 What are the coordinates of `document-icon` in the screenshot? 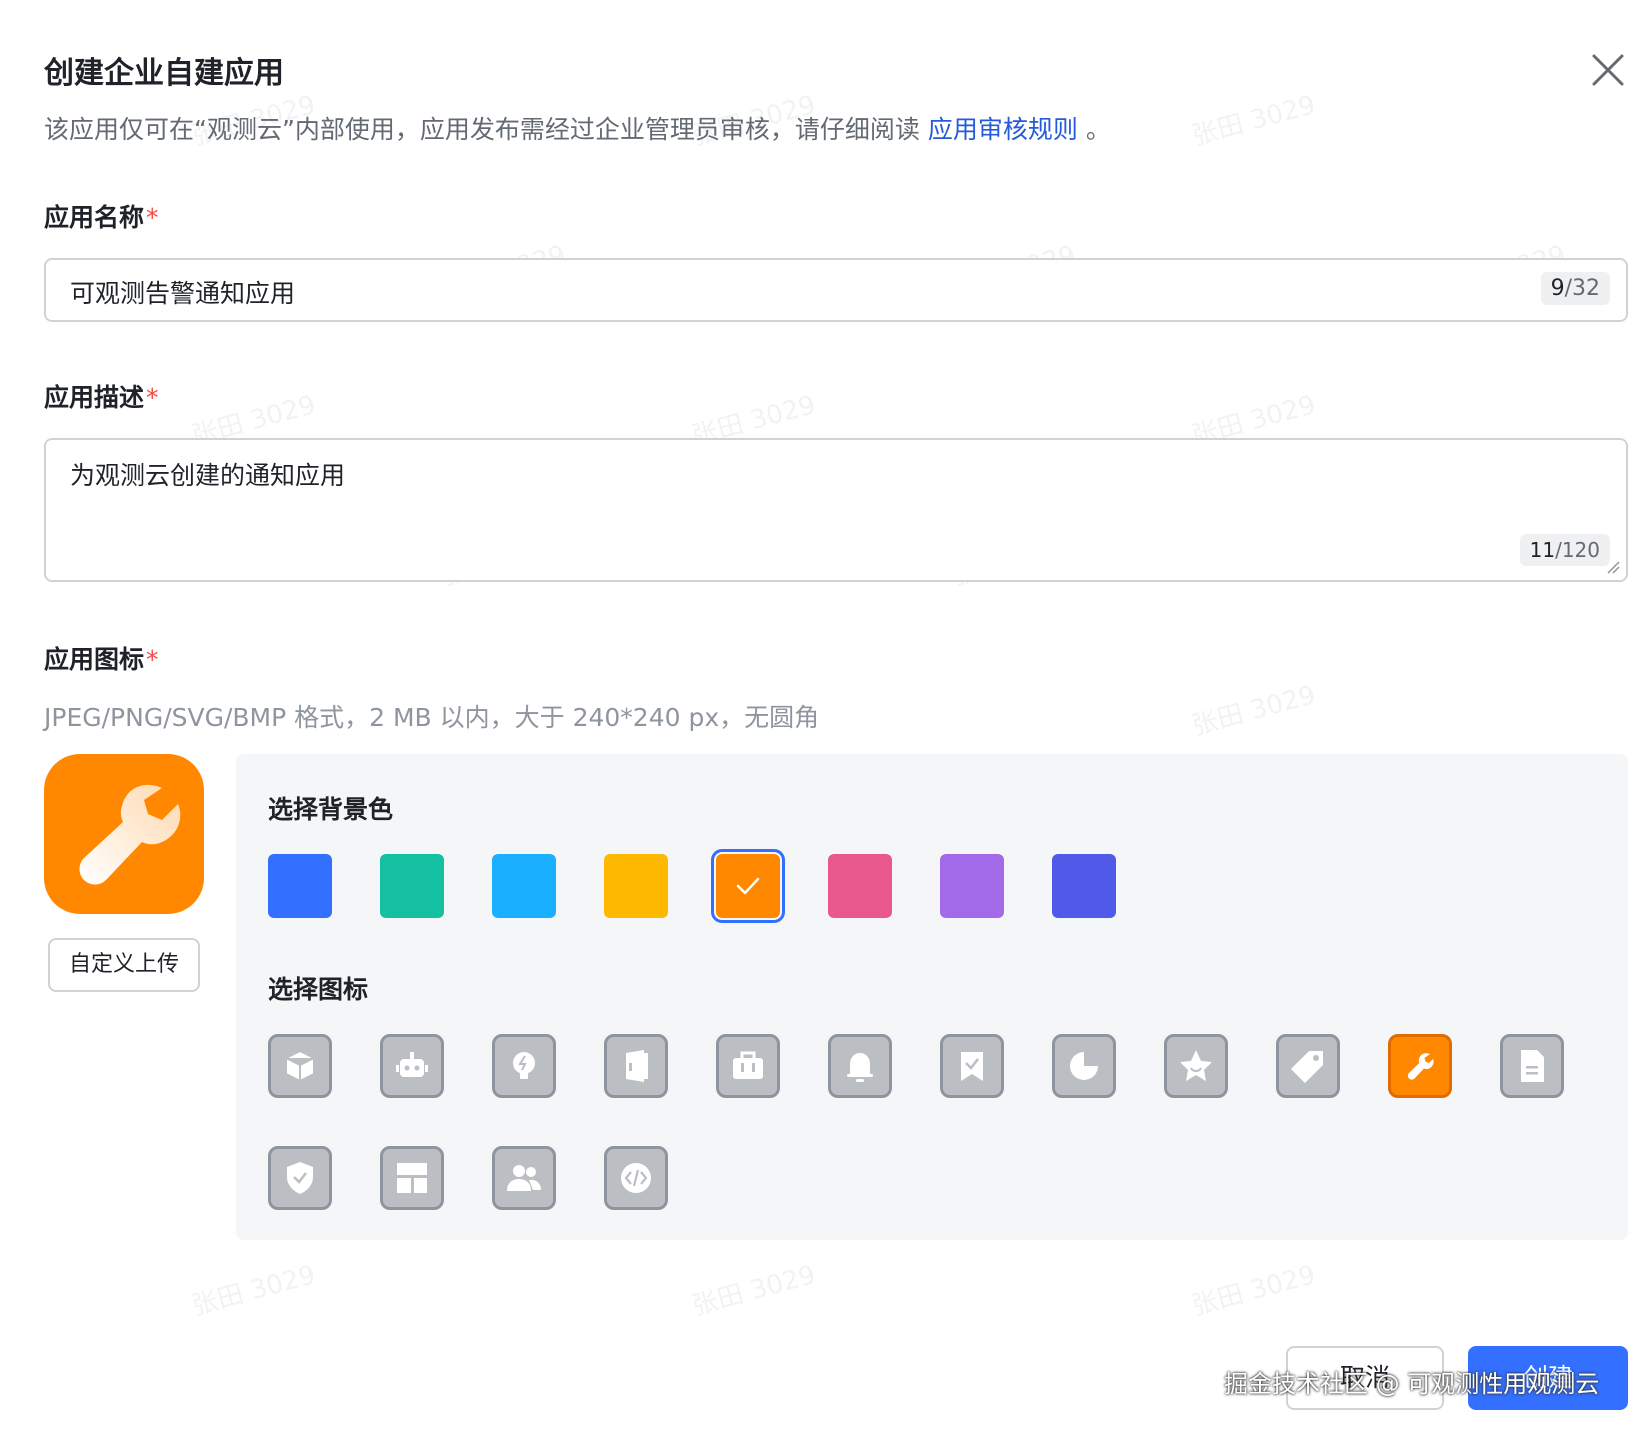 It's located at (1532, 1066).